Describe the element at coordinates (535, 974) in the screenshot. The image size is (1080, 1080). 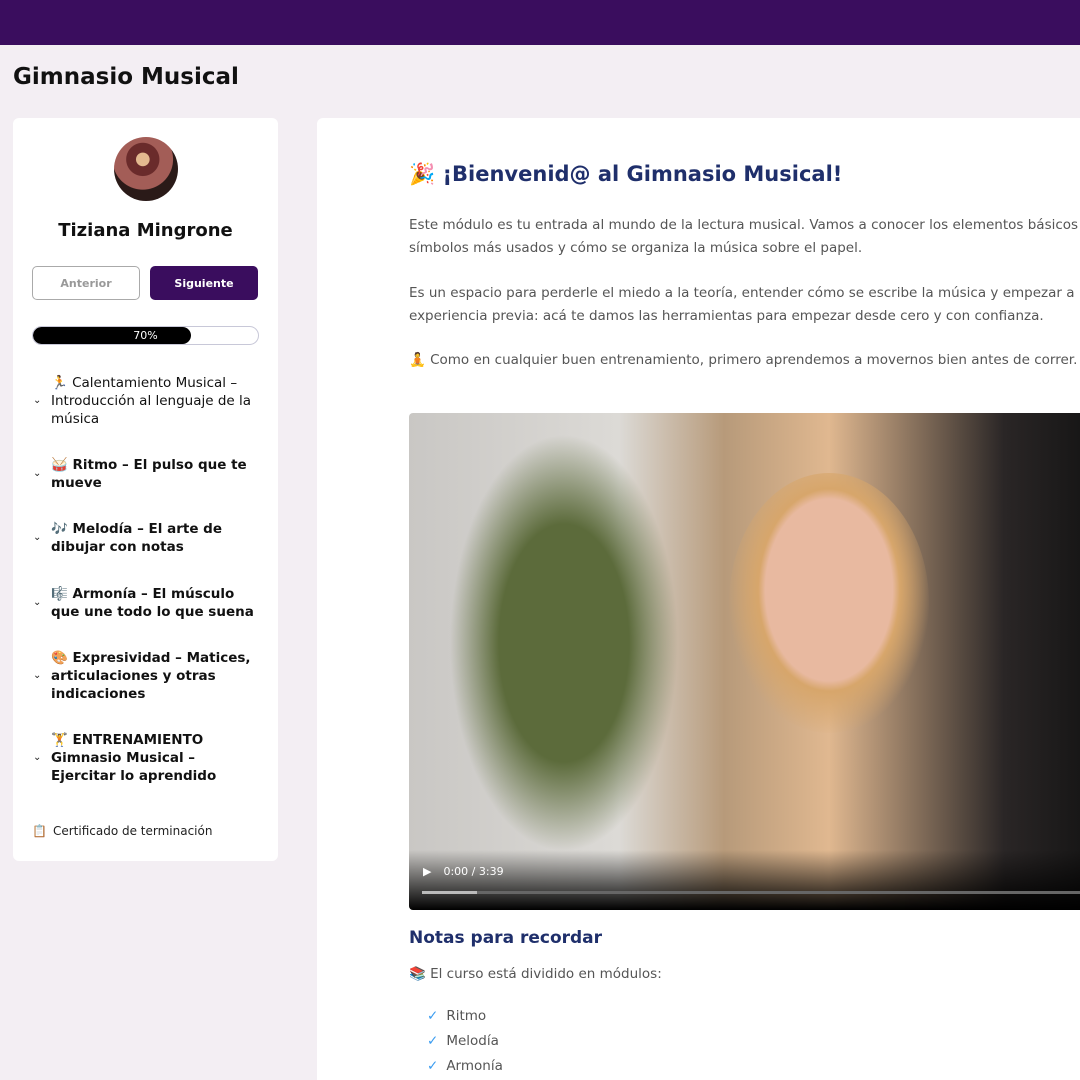
I see `notes-intro: 📚 El curso está dividido en módulos:` at that location.